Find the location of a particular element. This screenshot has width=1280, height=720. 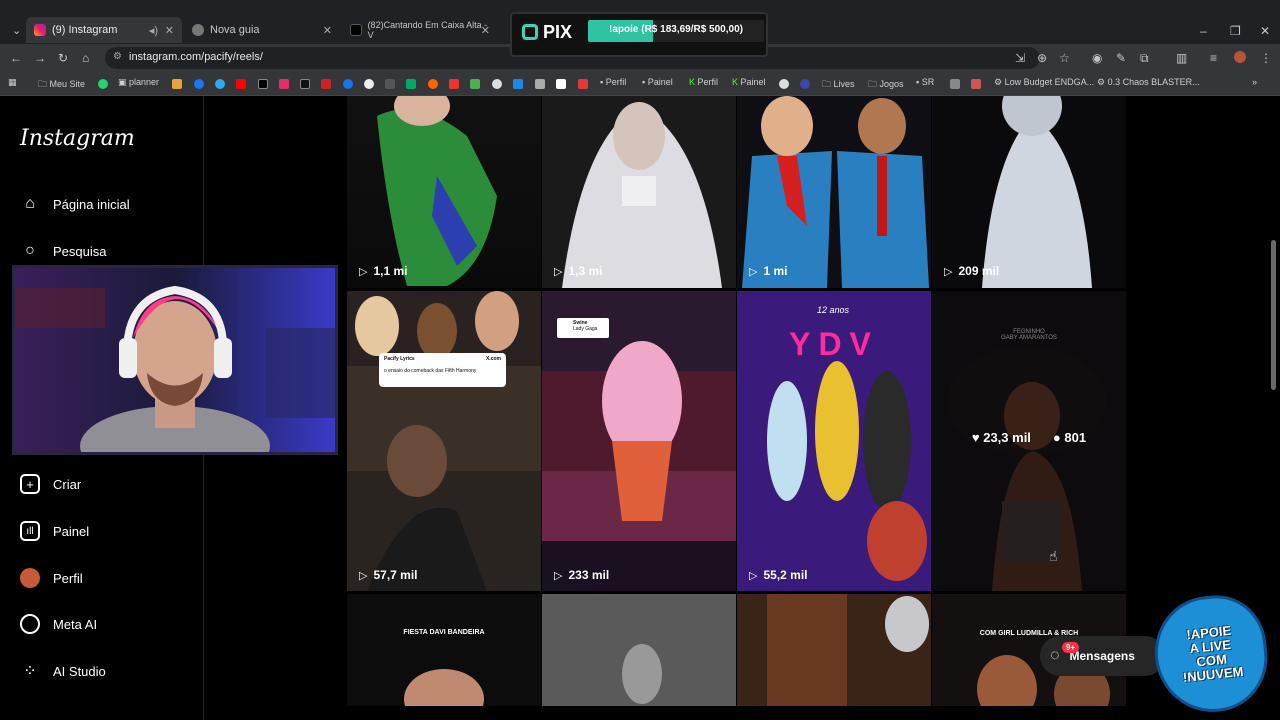

reel-view-count: ▷ 57,7 mil is located at coordinates (388, 575).